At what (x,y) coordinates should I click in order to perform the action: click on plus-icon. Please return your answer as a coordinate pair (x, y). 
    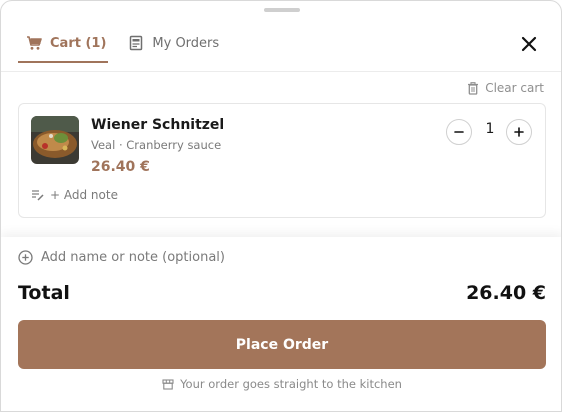
    Looking at the image, I should click on (519, 132).